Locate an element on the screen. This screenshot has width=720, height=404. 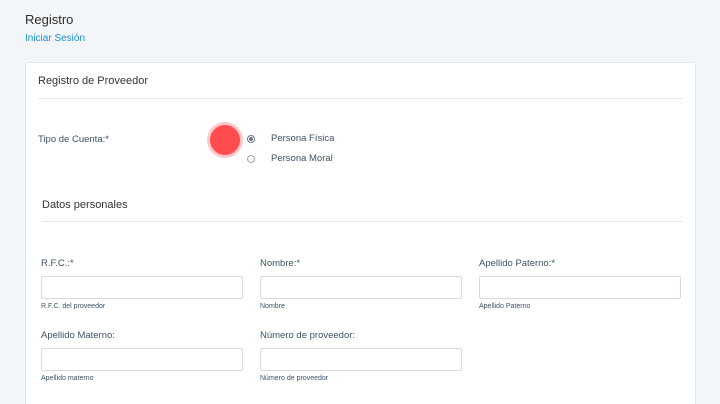
radio-label-persona-fisica: Persona Física is located at coordinates (302, 138).